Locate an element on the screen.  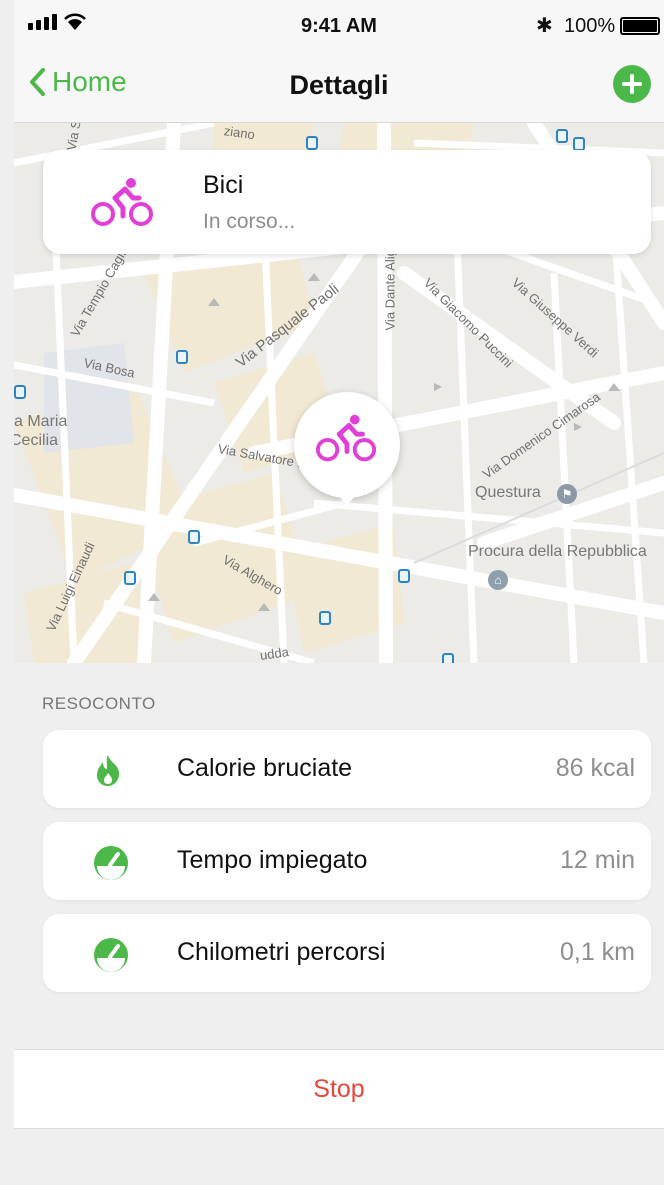
stop-button: Stop is located at coordinates (339, 1089).